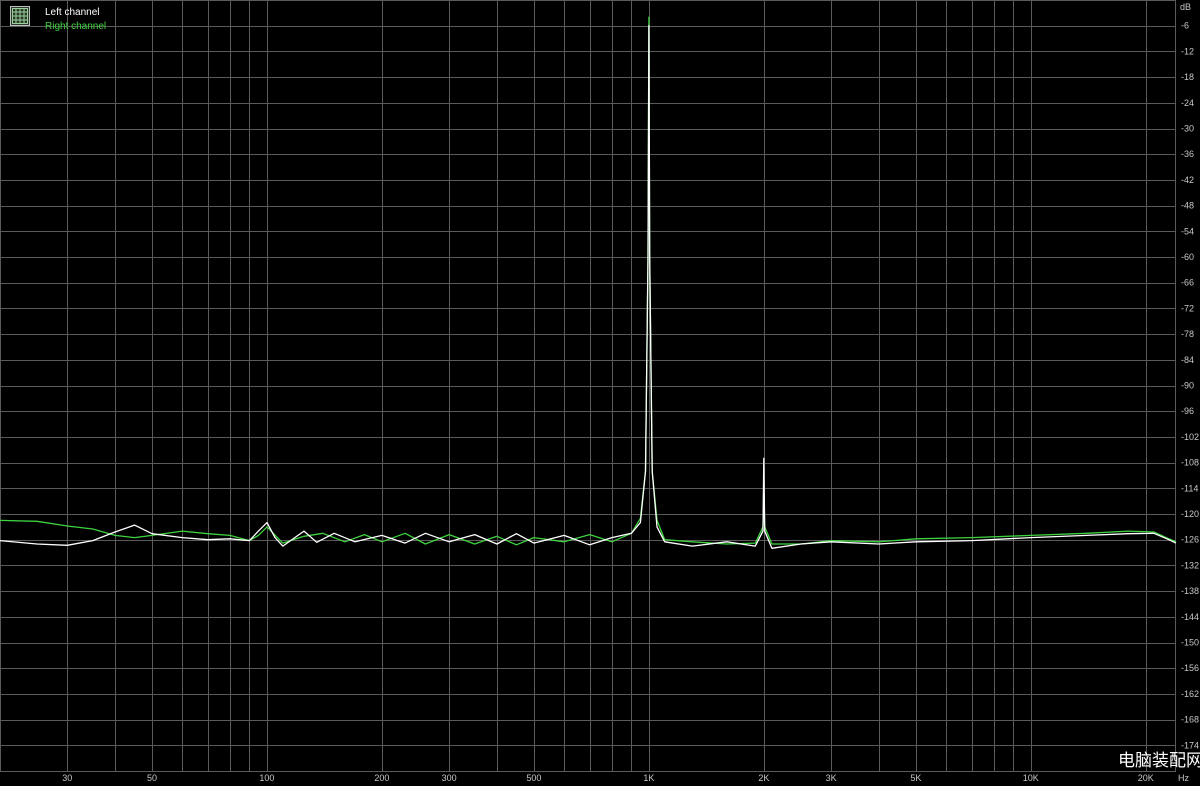 This screenshot has width=1200, height=786. Describe the element at coordinates (1187, 360) in the screenshot. I see `y-tick-label: -84` at that location.